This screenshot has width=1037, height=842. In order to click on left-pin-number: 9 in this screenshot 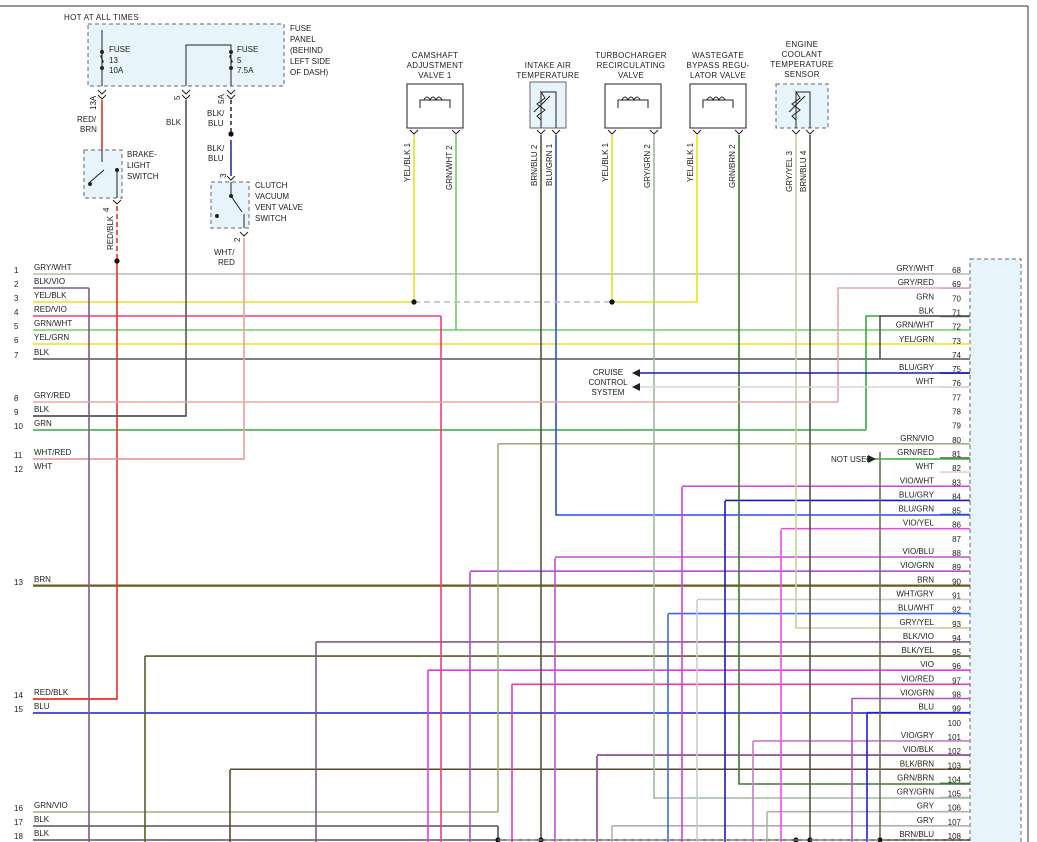, I will do `click(16, 412)`.